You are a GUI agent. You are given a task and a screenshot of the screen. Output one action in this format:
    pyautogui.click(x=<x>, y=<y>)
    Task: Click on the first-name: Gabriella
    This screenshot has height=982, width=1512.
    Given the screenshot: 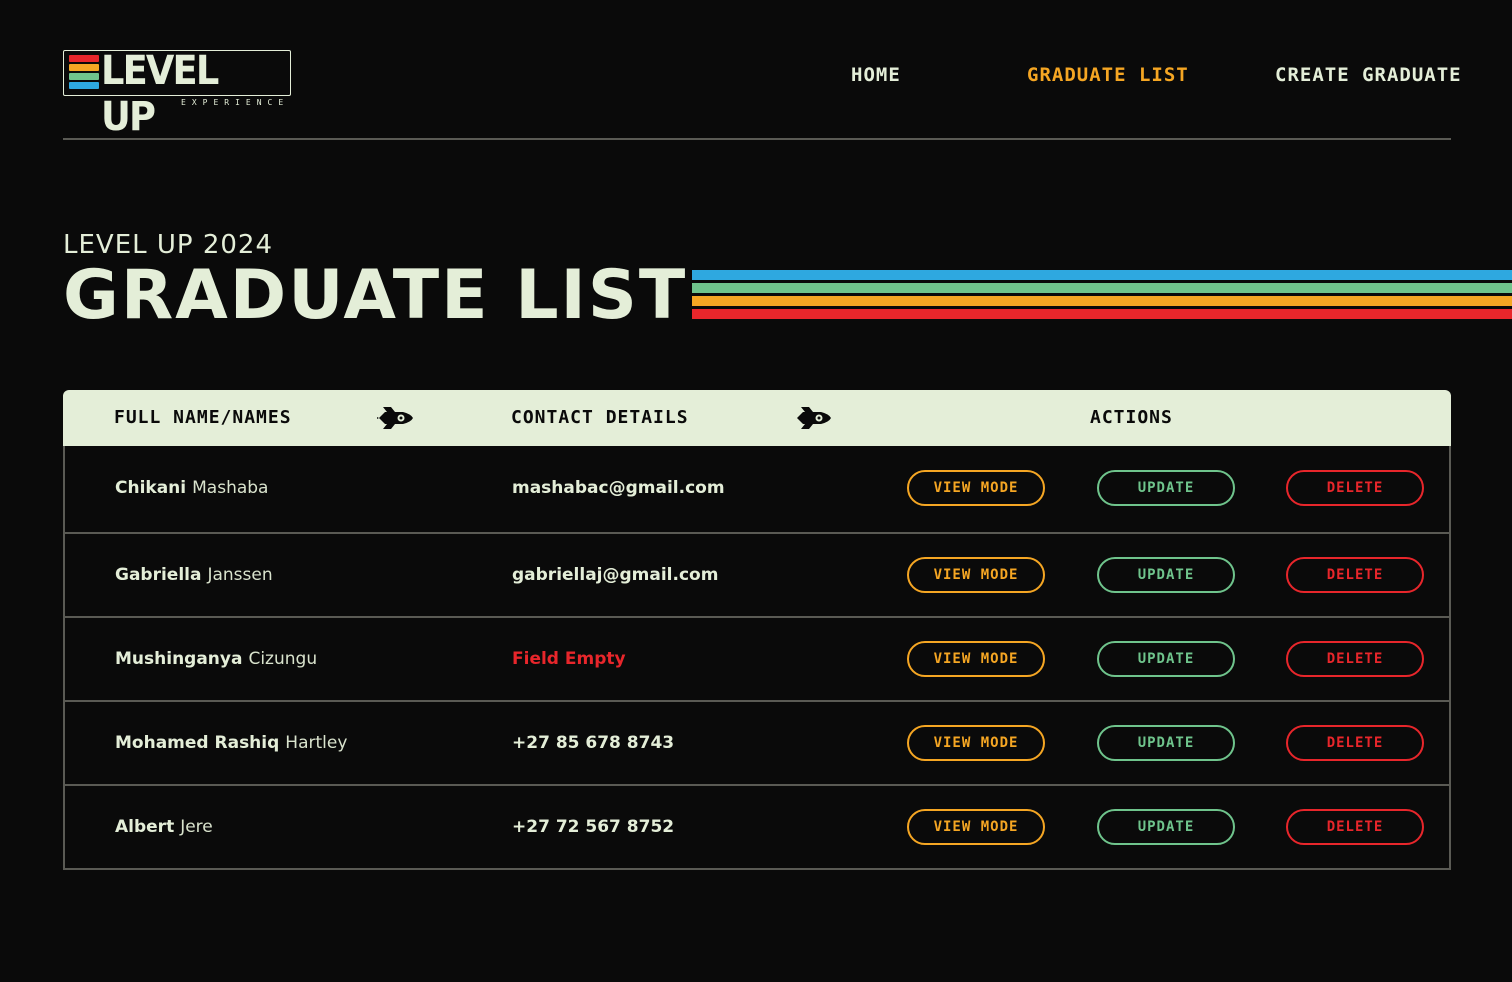 What is the action you would take?
    pyautogui.click(x=158, y=575)
    